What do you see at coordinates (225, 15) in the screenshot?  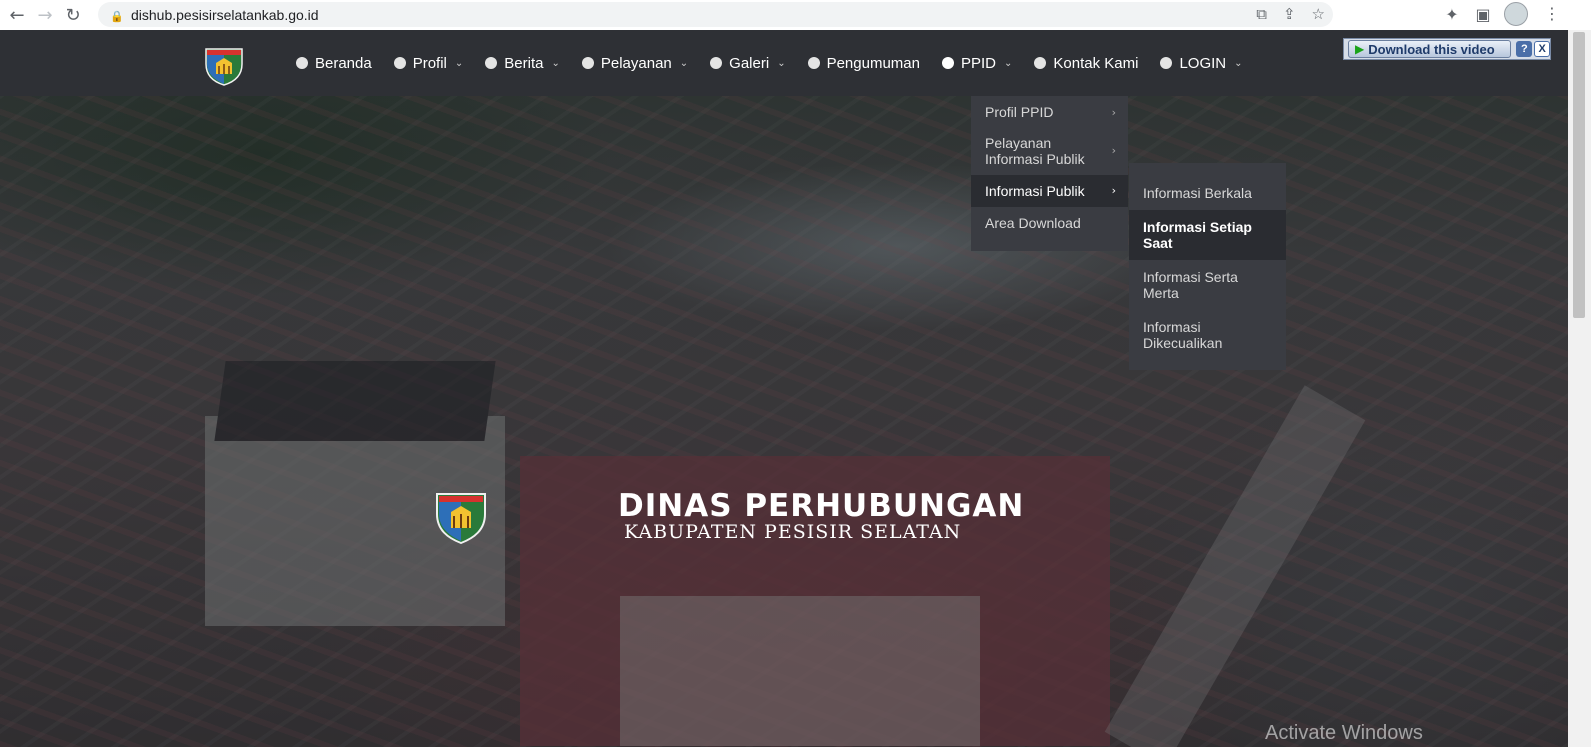 I see `url-text: dishub.pesisirselatankab.go.id` at bounding box center [225, 15].